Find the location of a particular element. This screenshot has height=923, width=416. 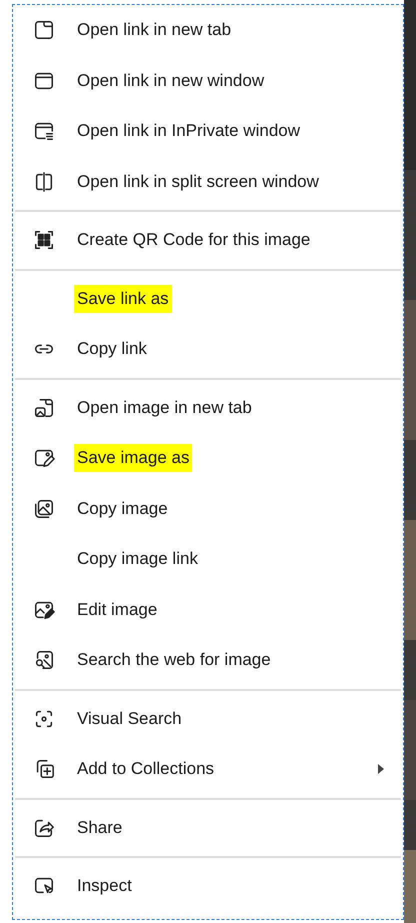

menu-item: Add to Collections is located at coordinates (208, 769).